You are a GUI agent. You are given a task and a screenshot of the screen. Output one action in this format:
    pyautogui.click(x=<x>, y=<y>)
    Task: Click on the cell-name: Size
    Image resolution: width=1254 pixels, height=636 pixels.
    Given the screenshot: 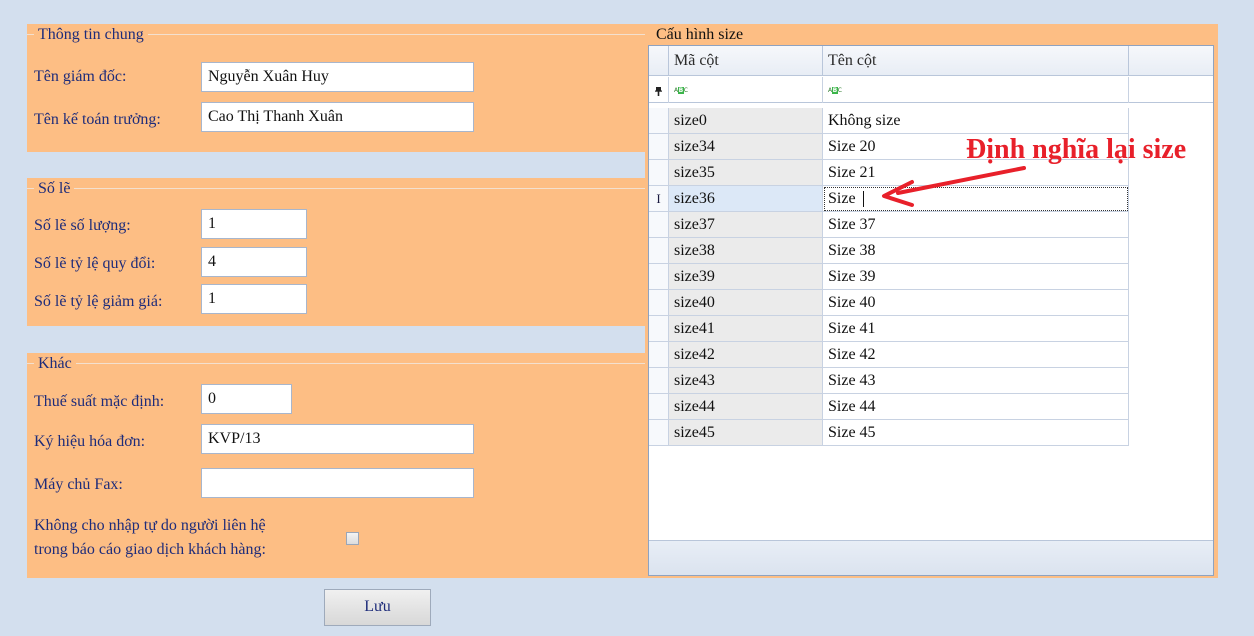 What is the action you would take?
    pyautogui.click(x=976, y=199)
    